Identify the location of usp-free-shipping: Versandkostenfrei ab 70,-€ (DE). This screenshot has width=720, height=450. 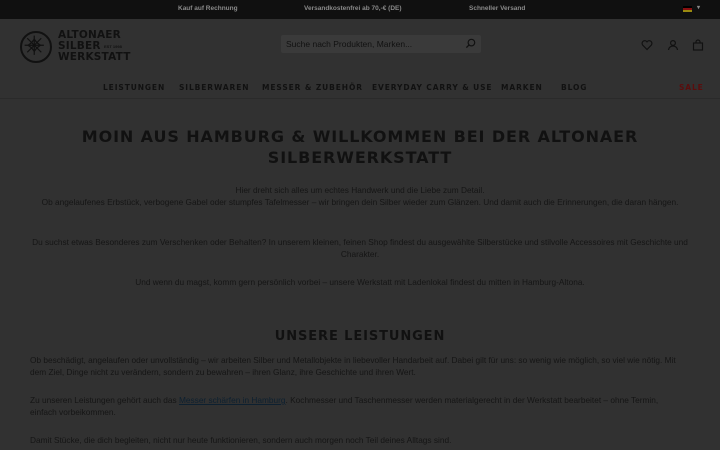
(353, 8).